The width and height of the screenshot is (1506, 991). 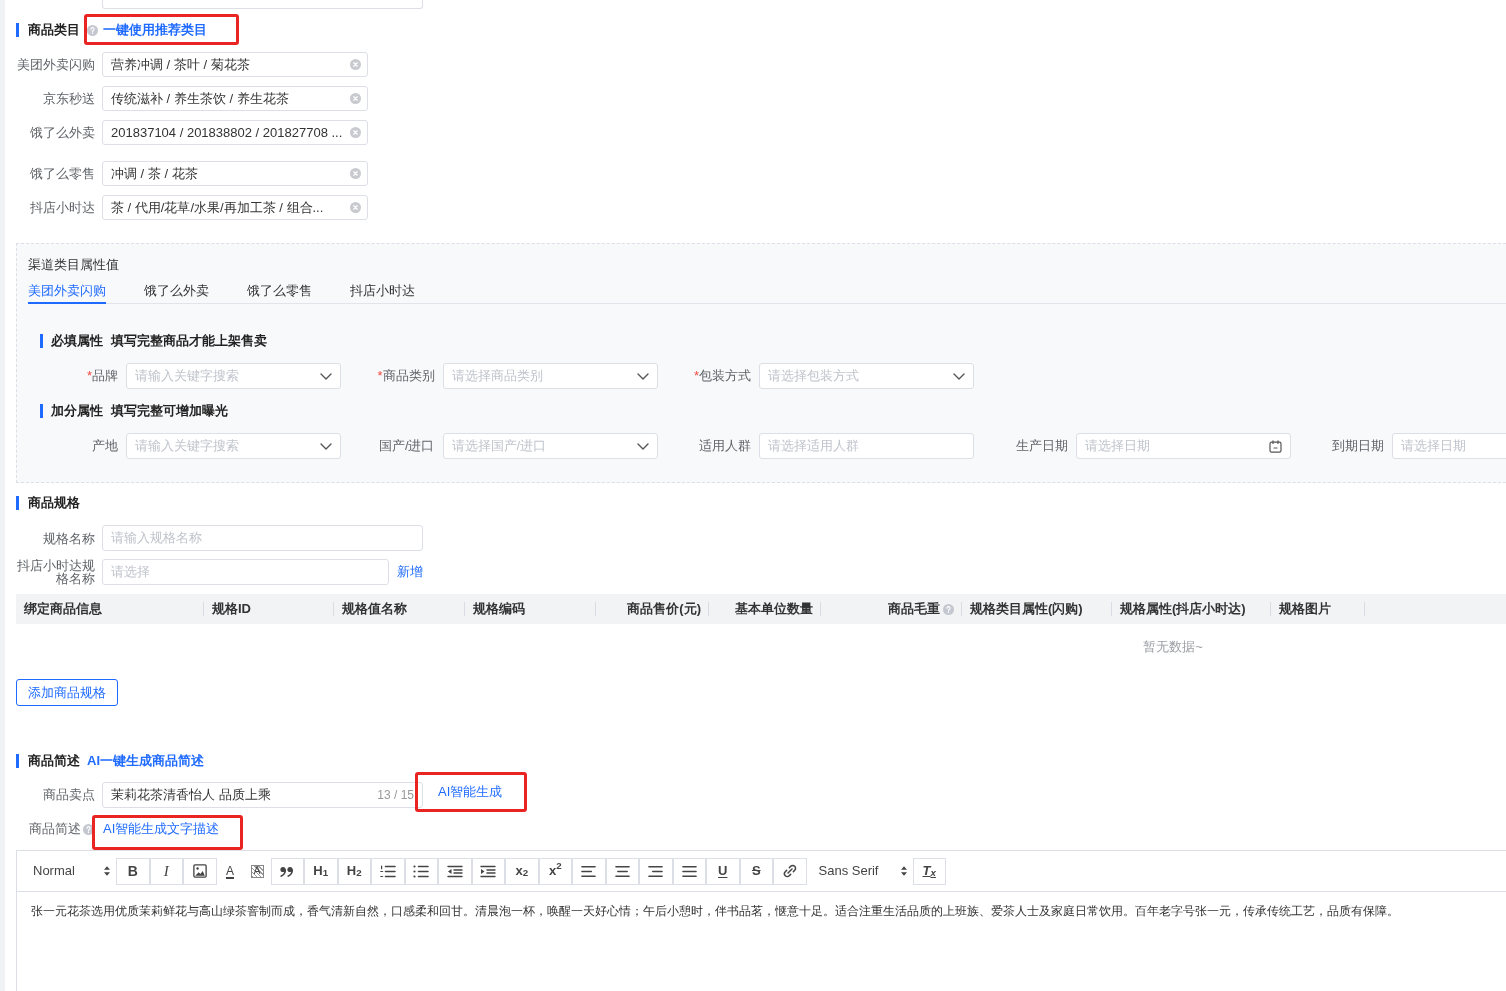 What do you see at coordinates (1173, 647) in the screenshot?
I see `empty-state-text: 暂无数据~` at bounding box center [1173, 647].